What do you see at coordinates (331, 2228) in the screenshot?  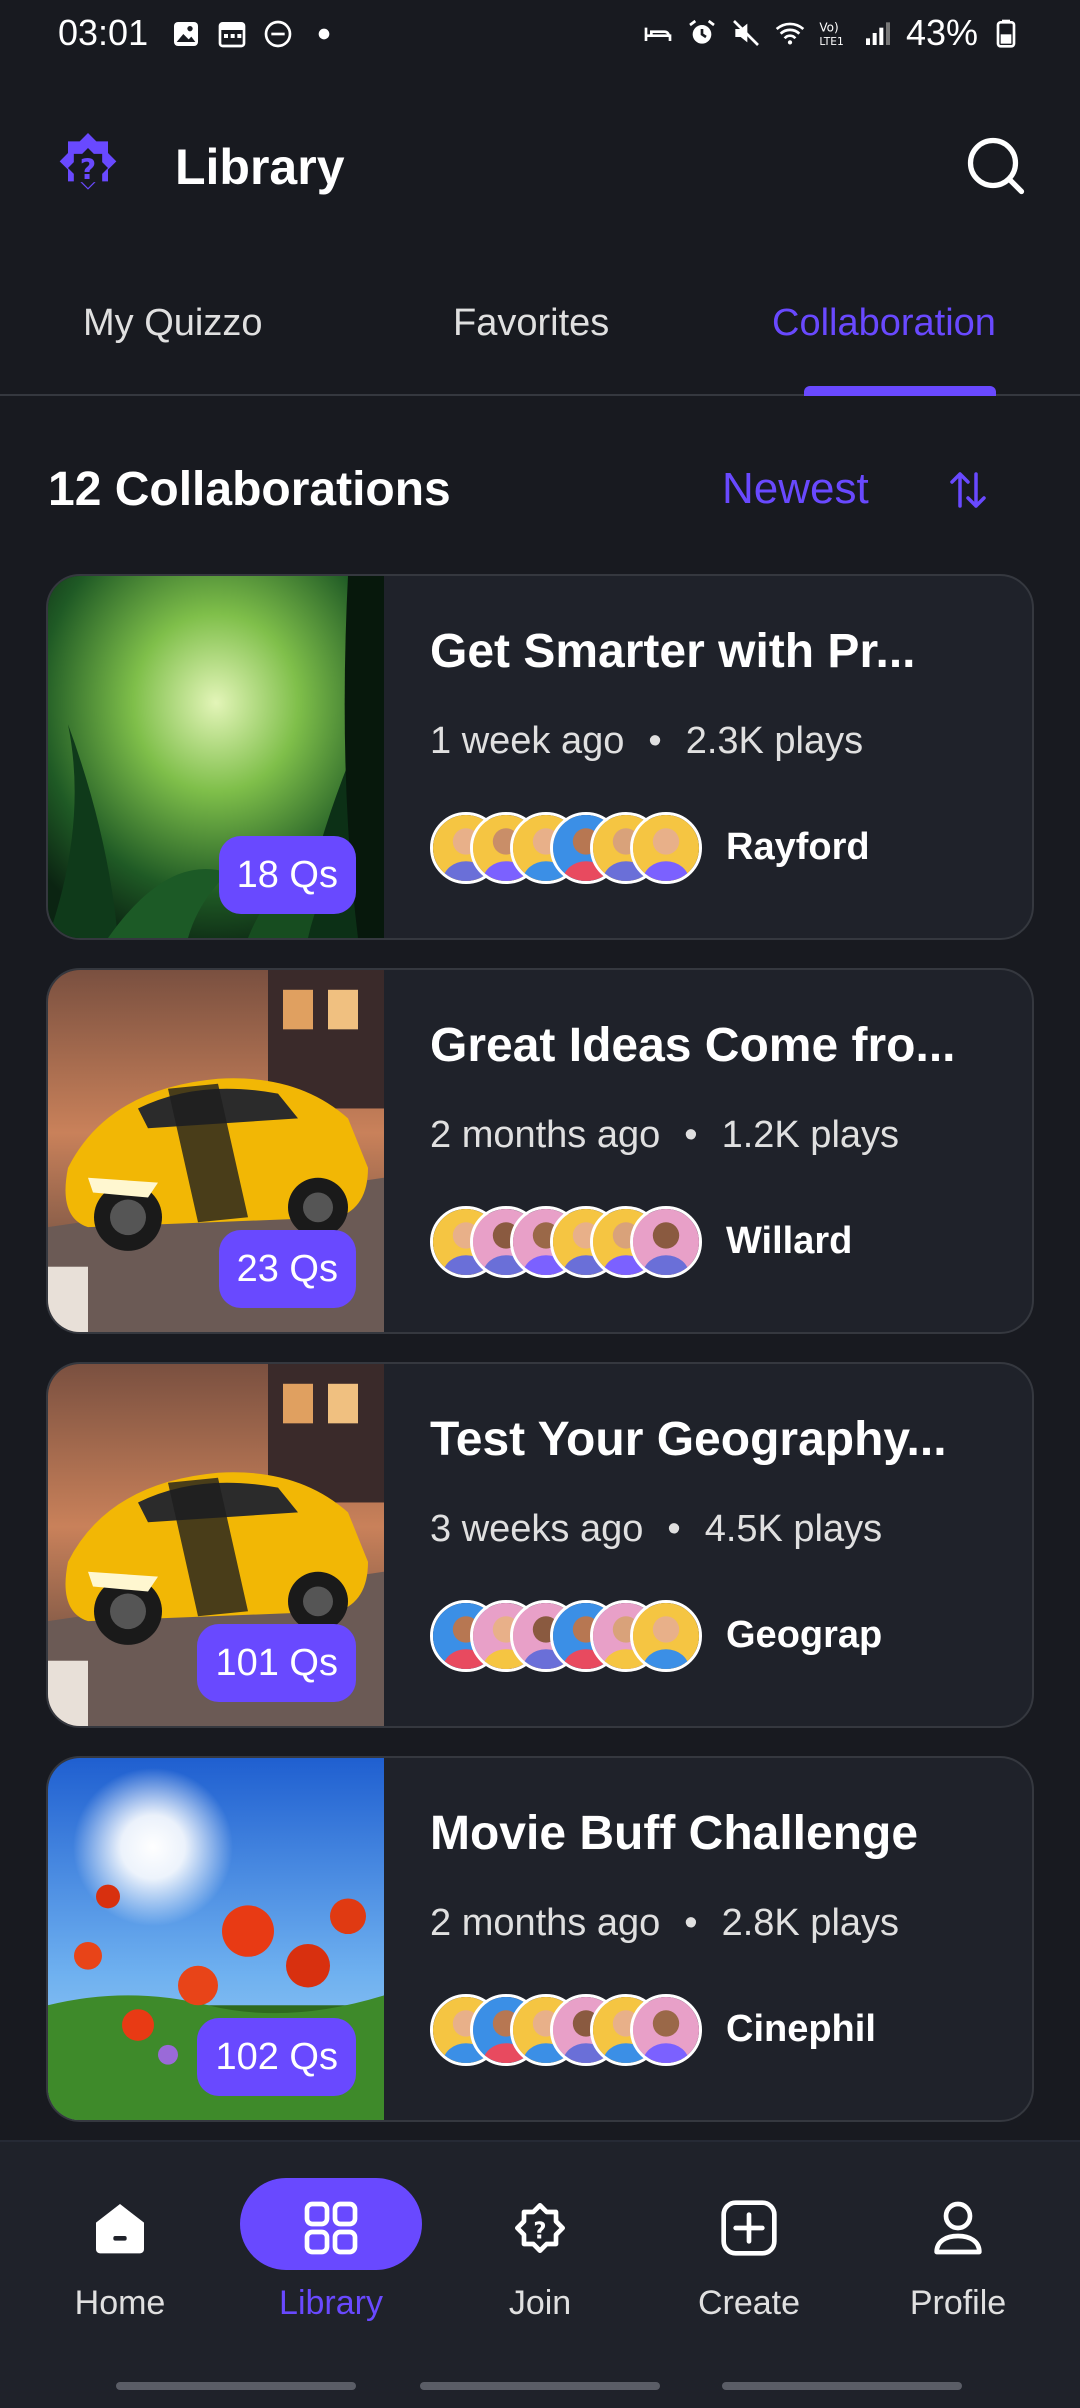 I see `grid-icon` at bounding box center [331, 2228].